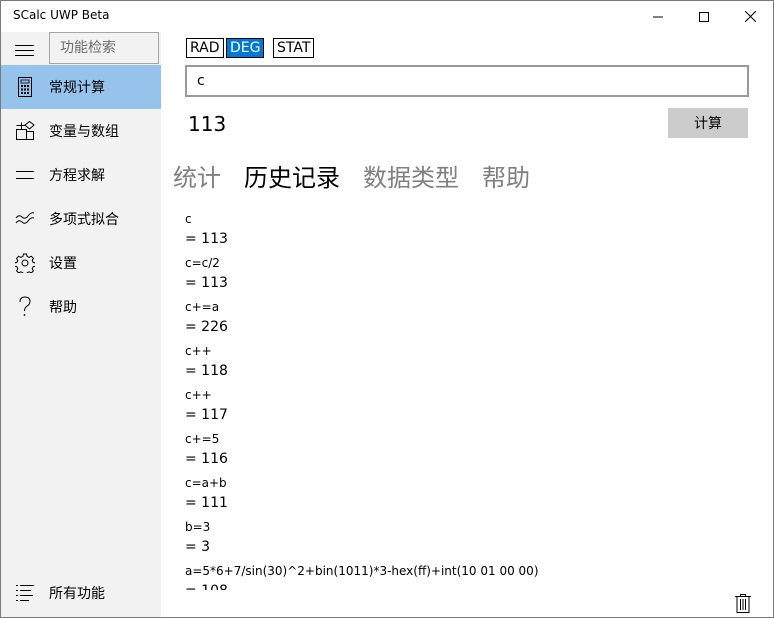 This screenshot has width=774, height=618. Describe the element at coordinates (470, 585) in the screenshot. I see `history-result: = 108` at that location.